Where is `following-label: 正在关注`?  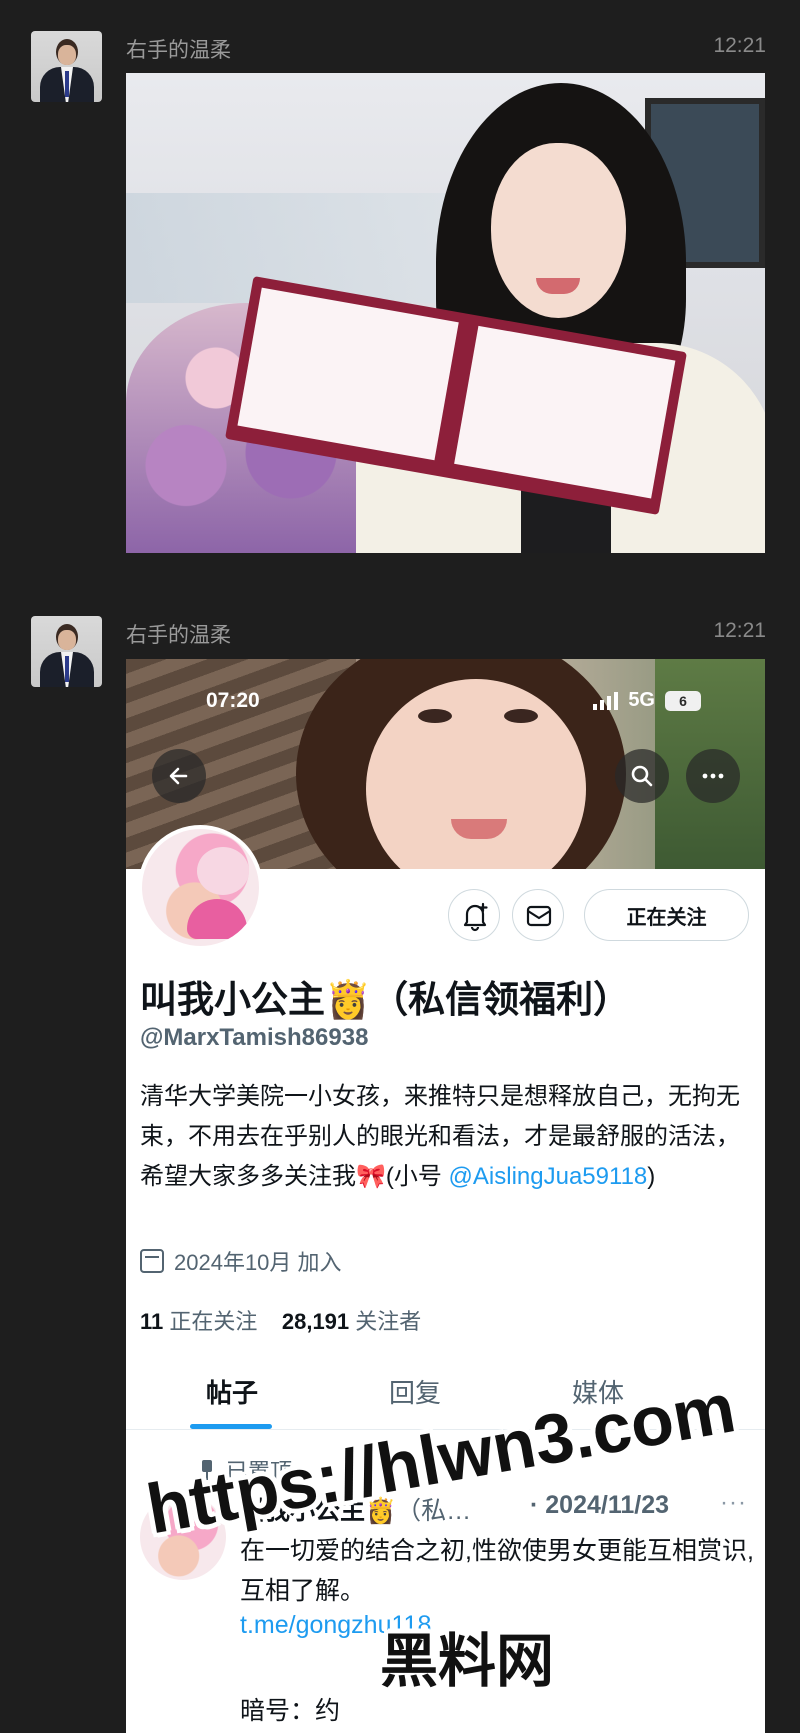 following-label: 正在关注 is located at coordinates (213, 1321).